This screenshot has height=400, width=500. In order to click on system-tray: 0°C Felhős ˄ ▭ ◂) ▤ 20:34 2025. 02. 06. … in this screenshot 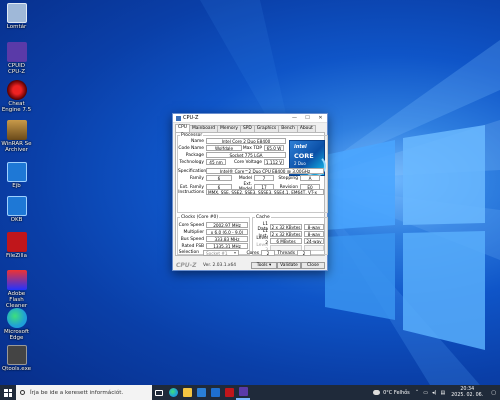, I will do `click(436, 392)`.